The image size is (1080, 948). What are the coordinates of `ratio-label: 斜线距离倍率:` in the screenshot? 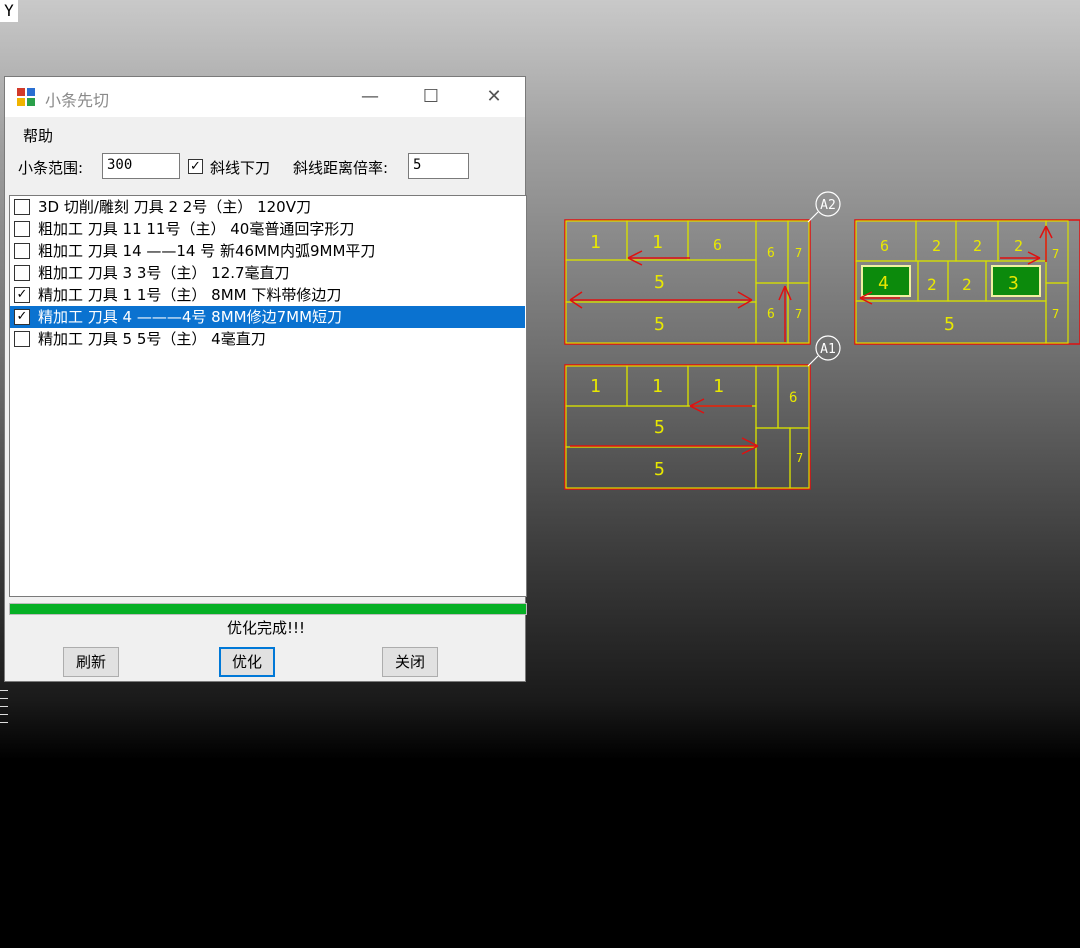 It's located at (341, 168).